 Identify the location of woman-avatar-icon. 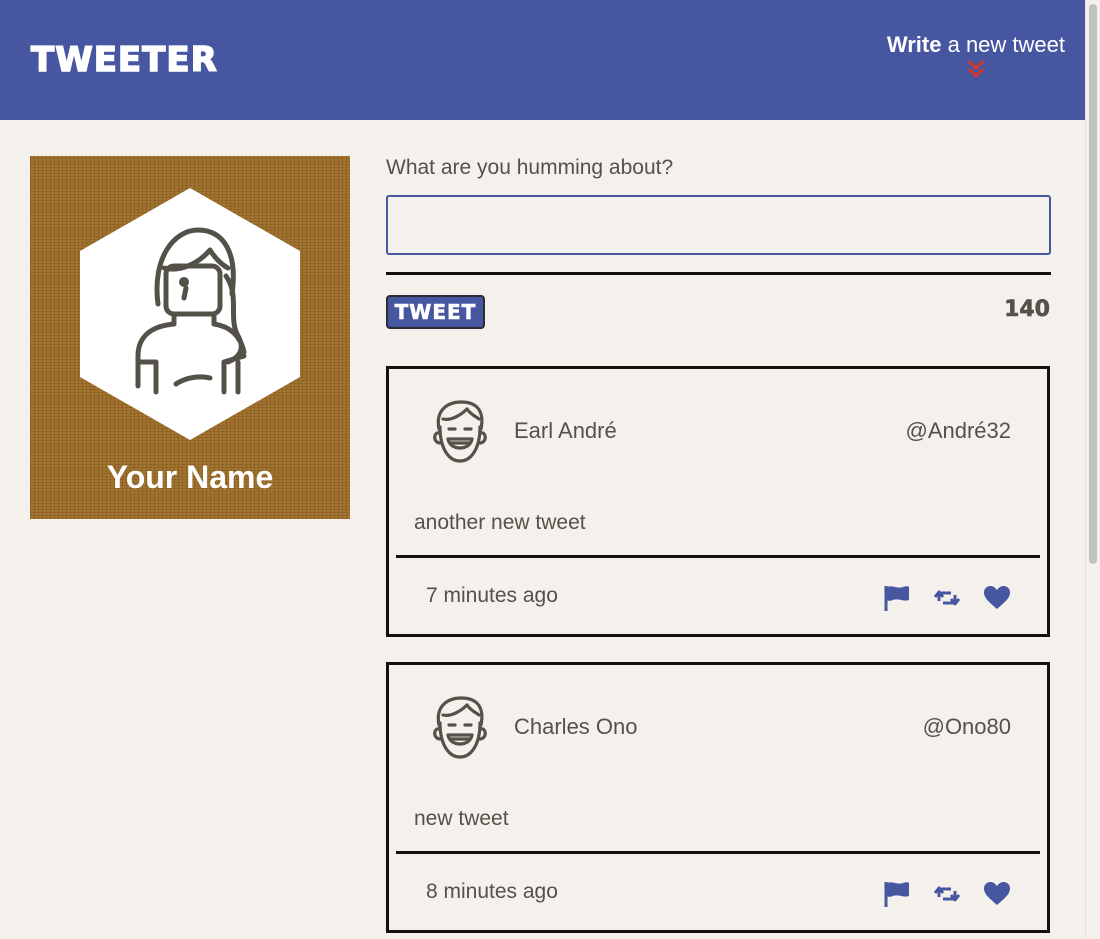
(190, 314).